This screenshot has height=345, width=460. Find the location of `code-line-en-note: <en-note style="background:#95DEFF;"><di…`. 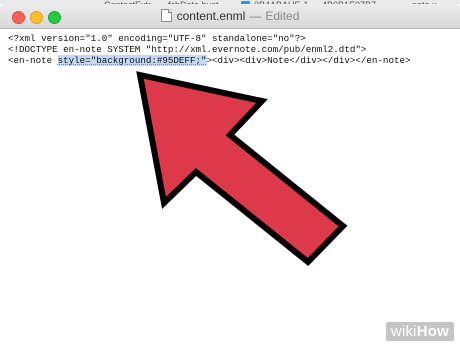

code-line-en-note: <en-note style="background:#95DEFF;"><di… is located at coordinates (234, 60).